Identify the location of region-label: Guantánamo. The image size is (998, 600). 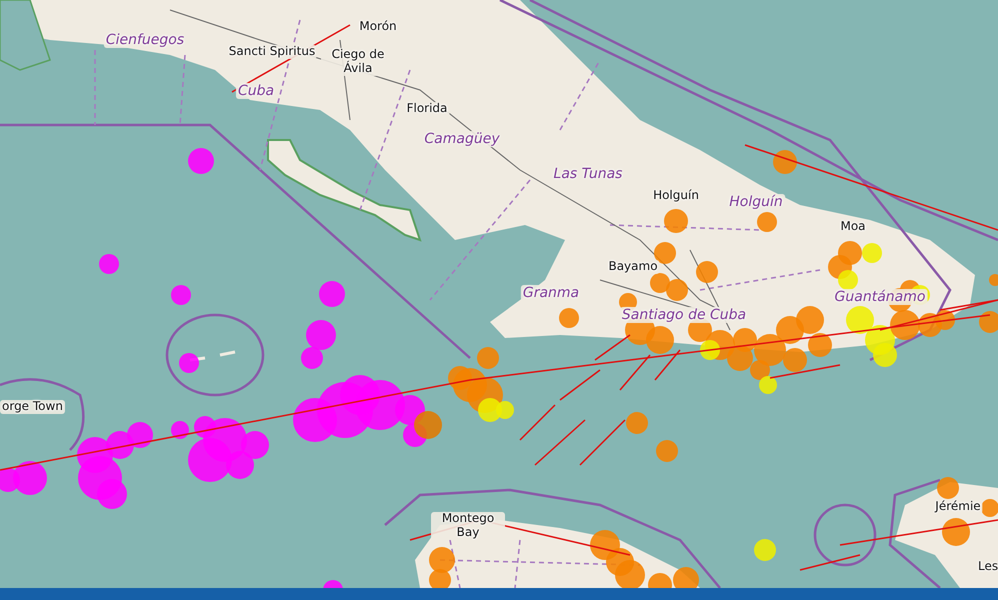
(880, 297).